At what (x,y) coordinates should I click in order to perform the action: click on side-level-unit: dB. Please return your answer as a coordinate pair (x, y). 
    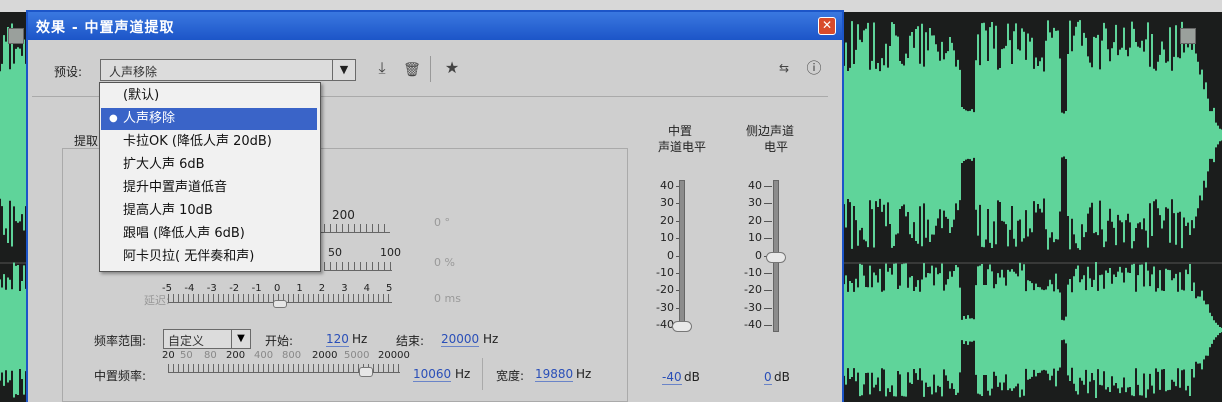
    Looking at the image, I should click on (782, 377).